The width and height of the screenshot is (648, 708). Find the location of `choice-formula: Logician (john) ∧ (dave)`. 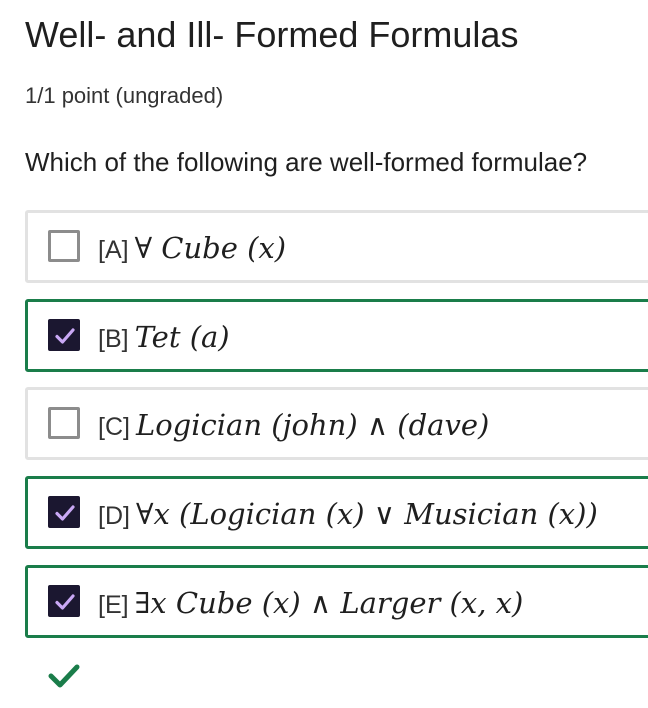

choice-formula: Logician (john) ∧ (dave) is located at coordinates (312, 425).